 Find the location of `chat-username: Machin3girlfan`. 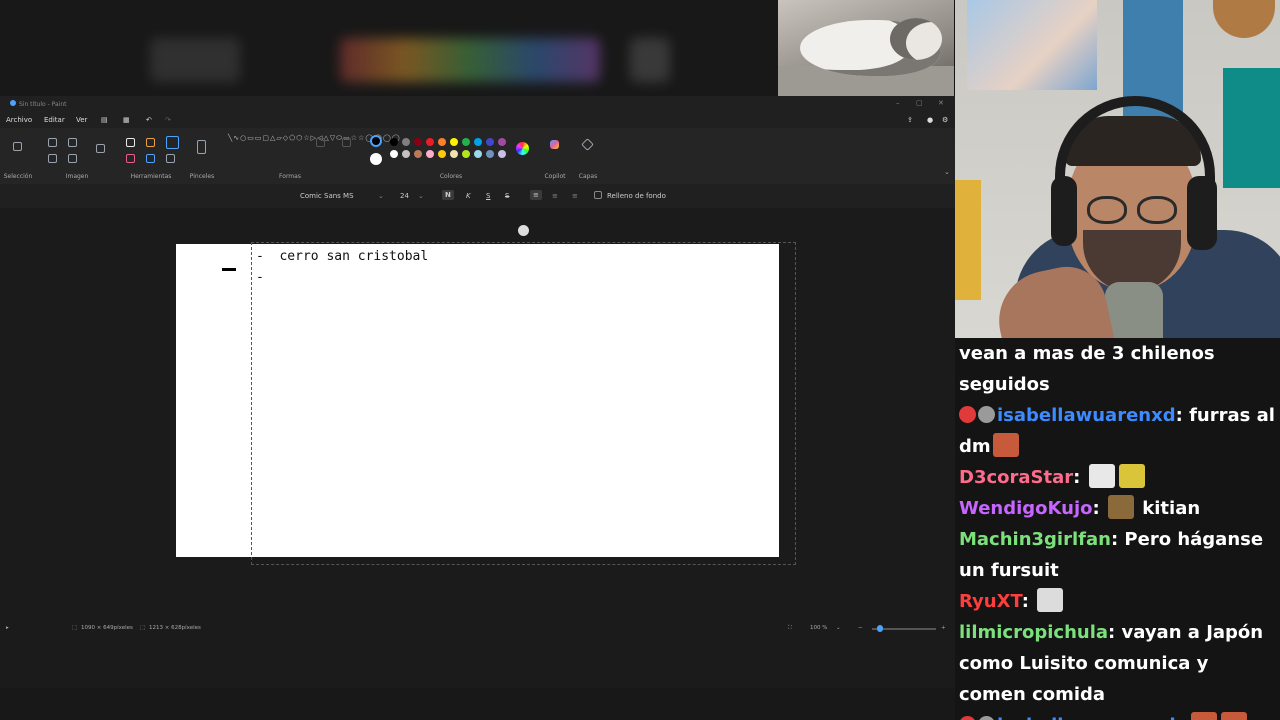

chat-username: Machin3girlfan is located at coordinates (1035, 539).